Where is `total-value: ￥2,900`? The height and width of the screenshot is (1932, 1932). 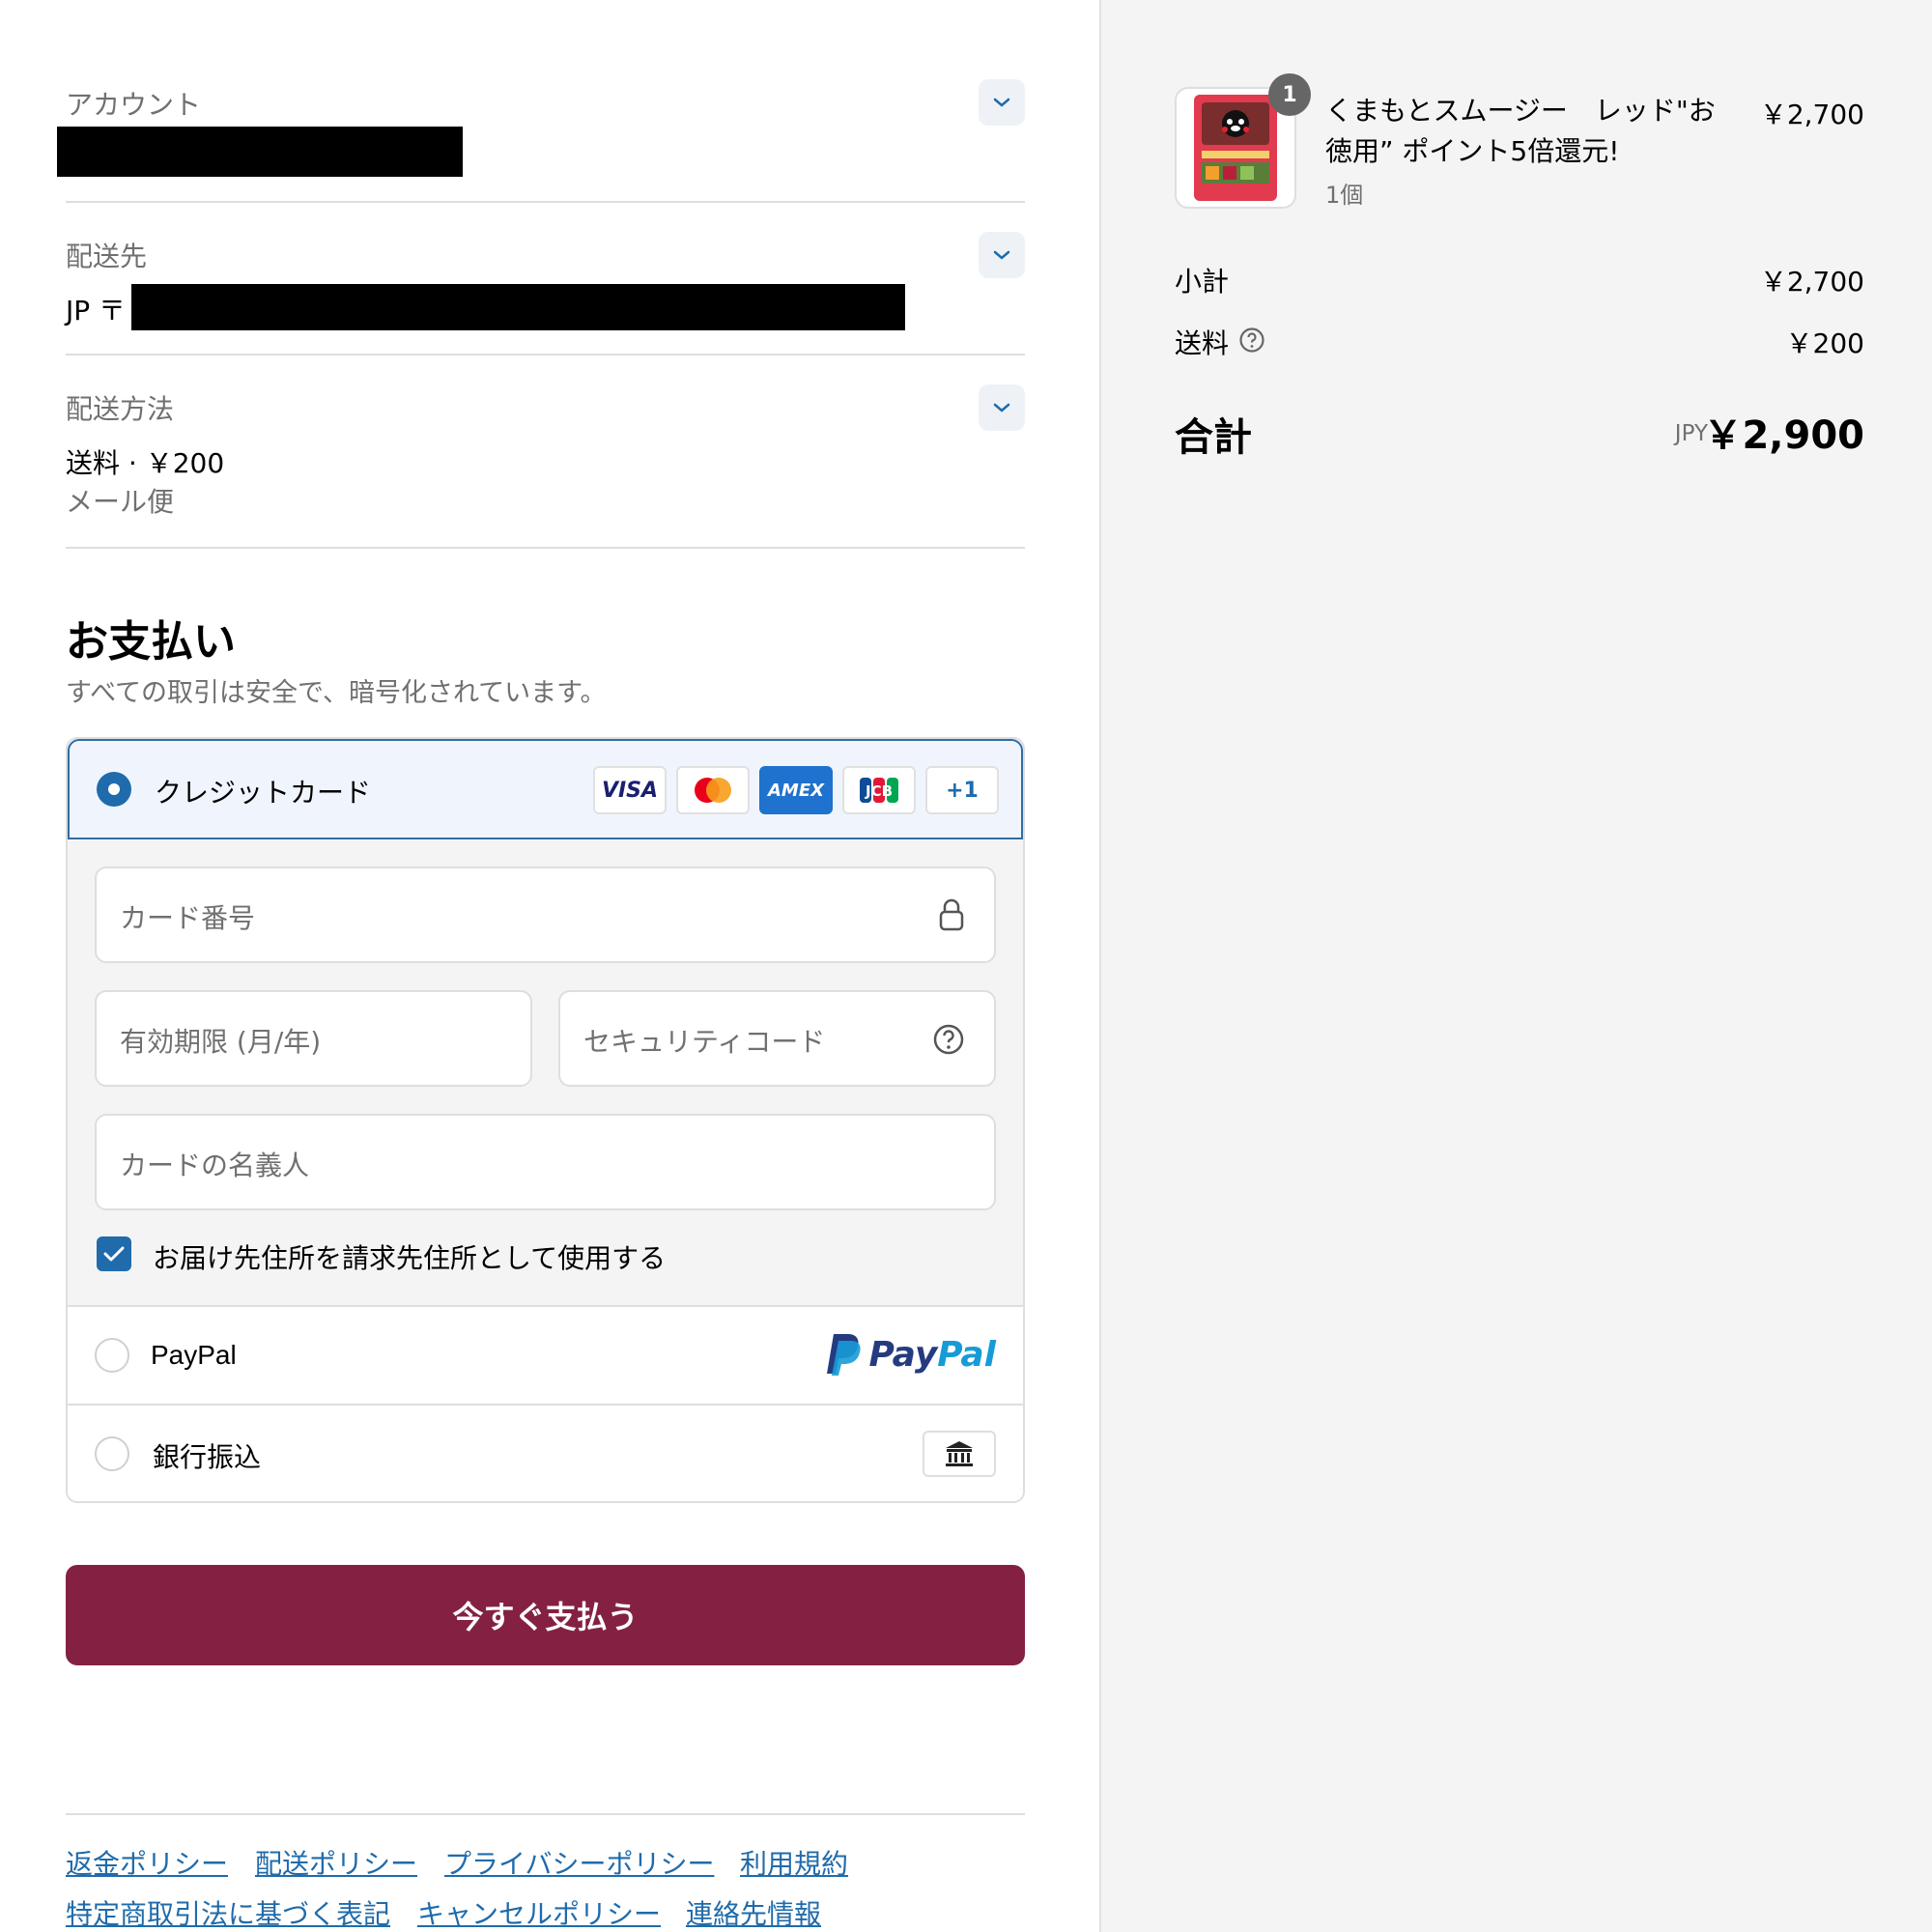
total-value: ￥2,900 is located at coordinates (1783, 435).